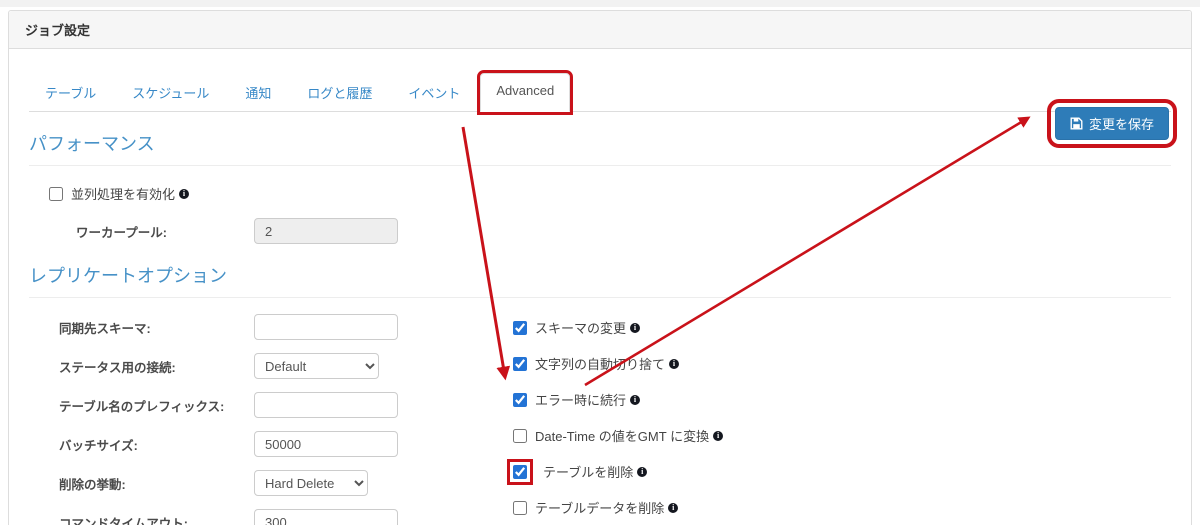 The image size is (1200, 525). What do you see at coordinates (600, 508) in the screenshot?
I see `delete-table-data-label: テーブルデータを削除` at bounding box center [600, 508].